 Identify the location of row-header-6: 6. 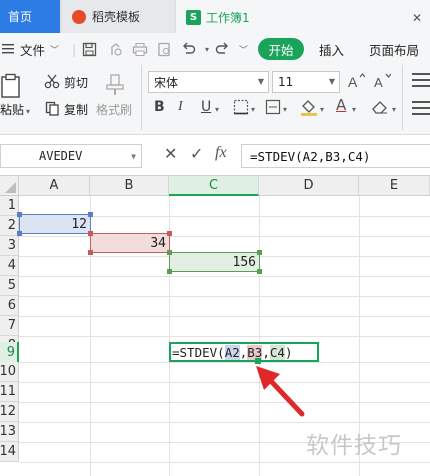
(9, 306).